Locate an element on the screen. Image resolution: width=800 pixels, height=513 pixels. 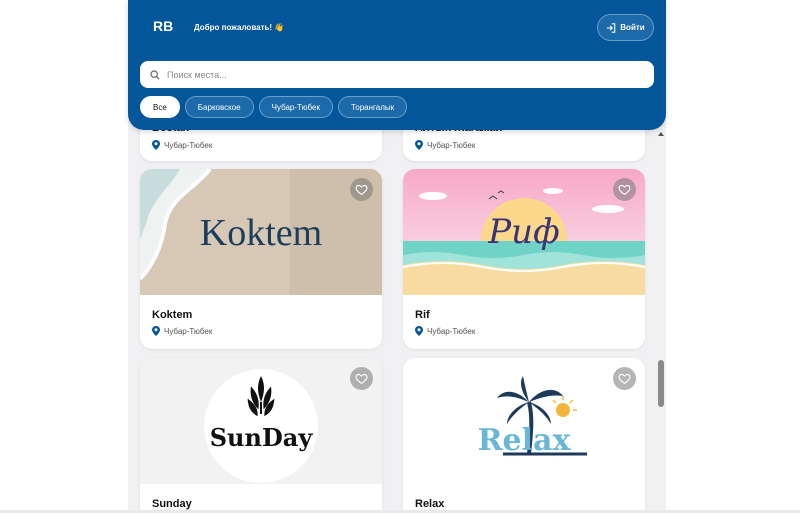
login-button: Войти is located at coordinates (625, 27).